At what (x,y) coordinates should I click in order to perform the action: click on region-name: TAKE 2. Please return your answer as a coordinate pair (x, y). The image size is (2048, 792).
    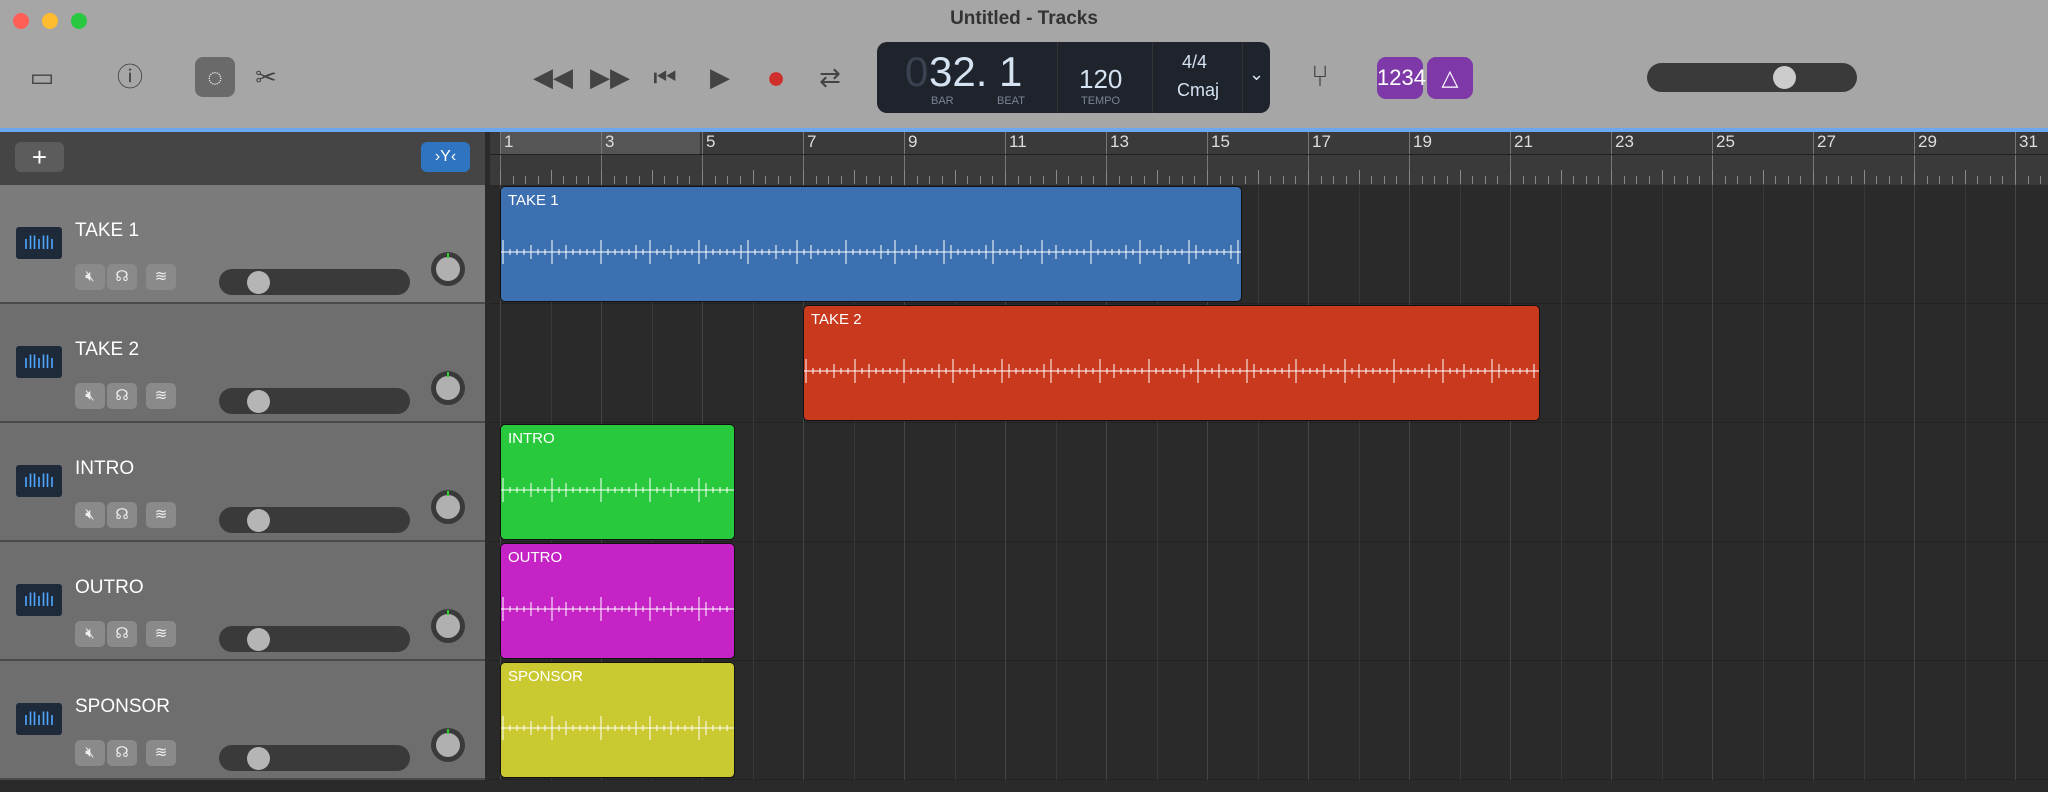
    Looking at the image, I should click on (836, 319).